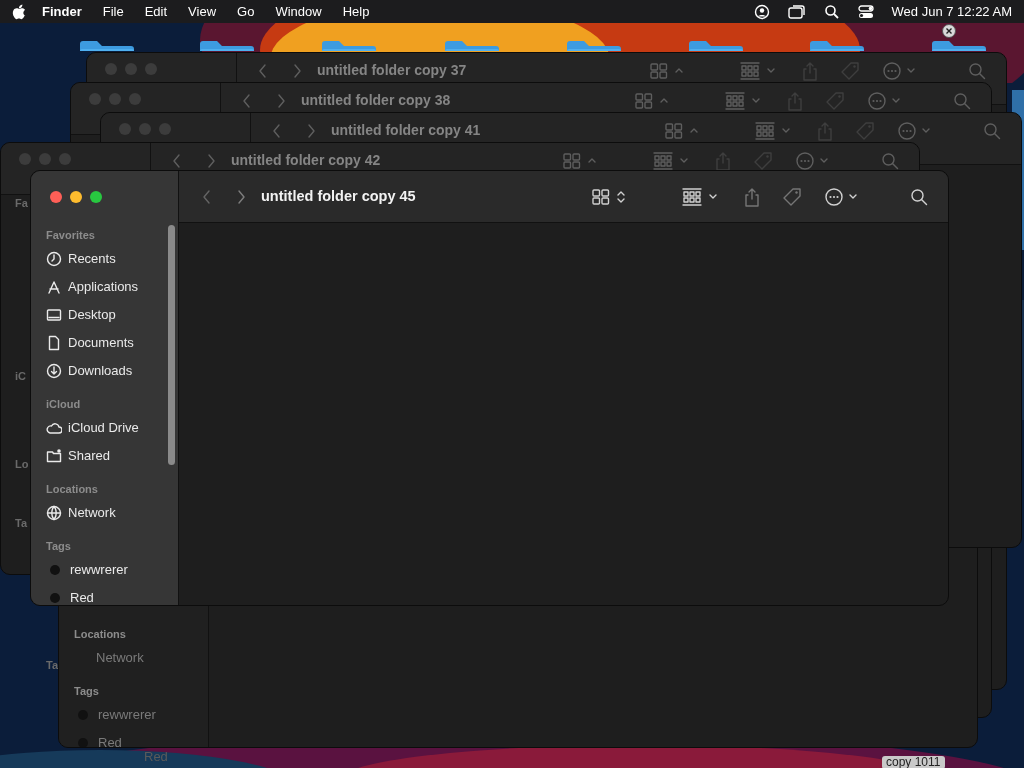 The width and height of the screenshot is (1024, 768). I want to click on section-heading: iCloud, so click(64, 404).